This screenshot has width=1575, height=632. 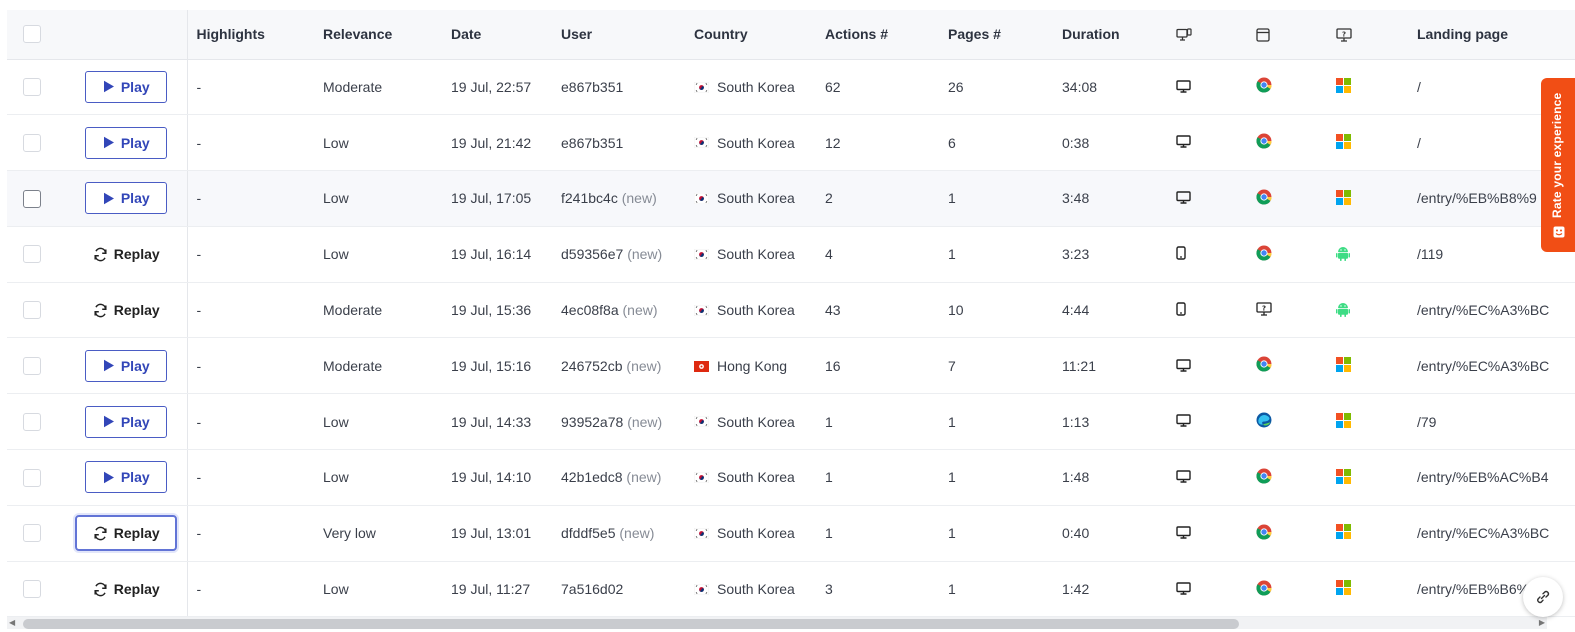 I want to click on header-actions: Actions #, so click(x=877, y=35).